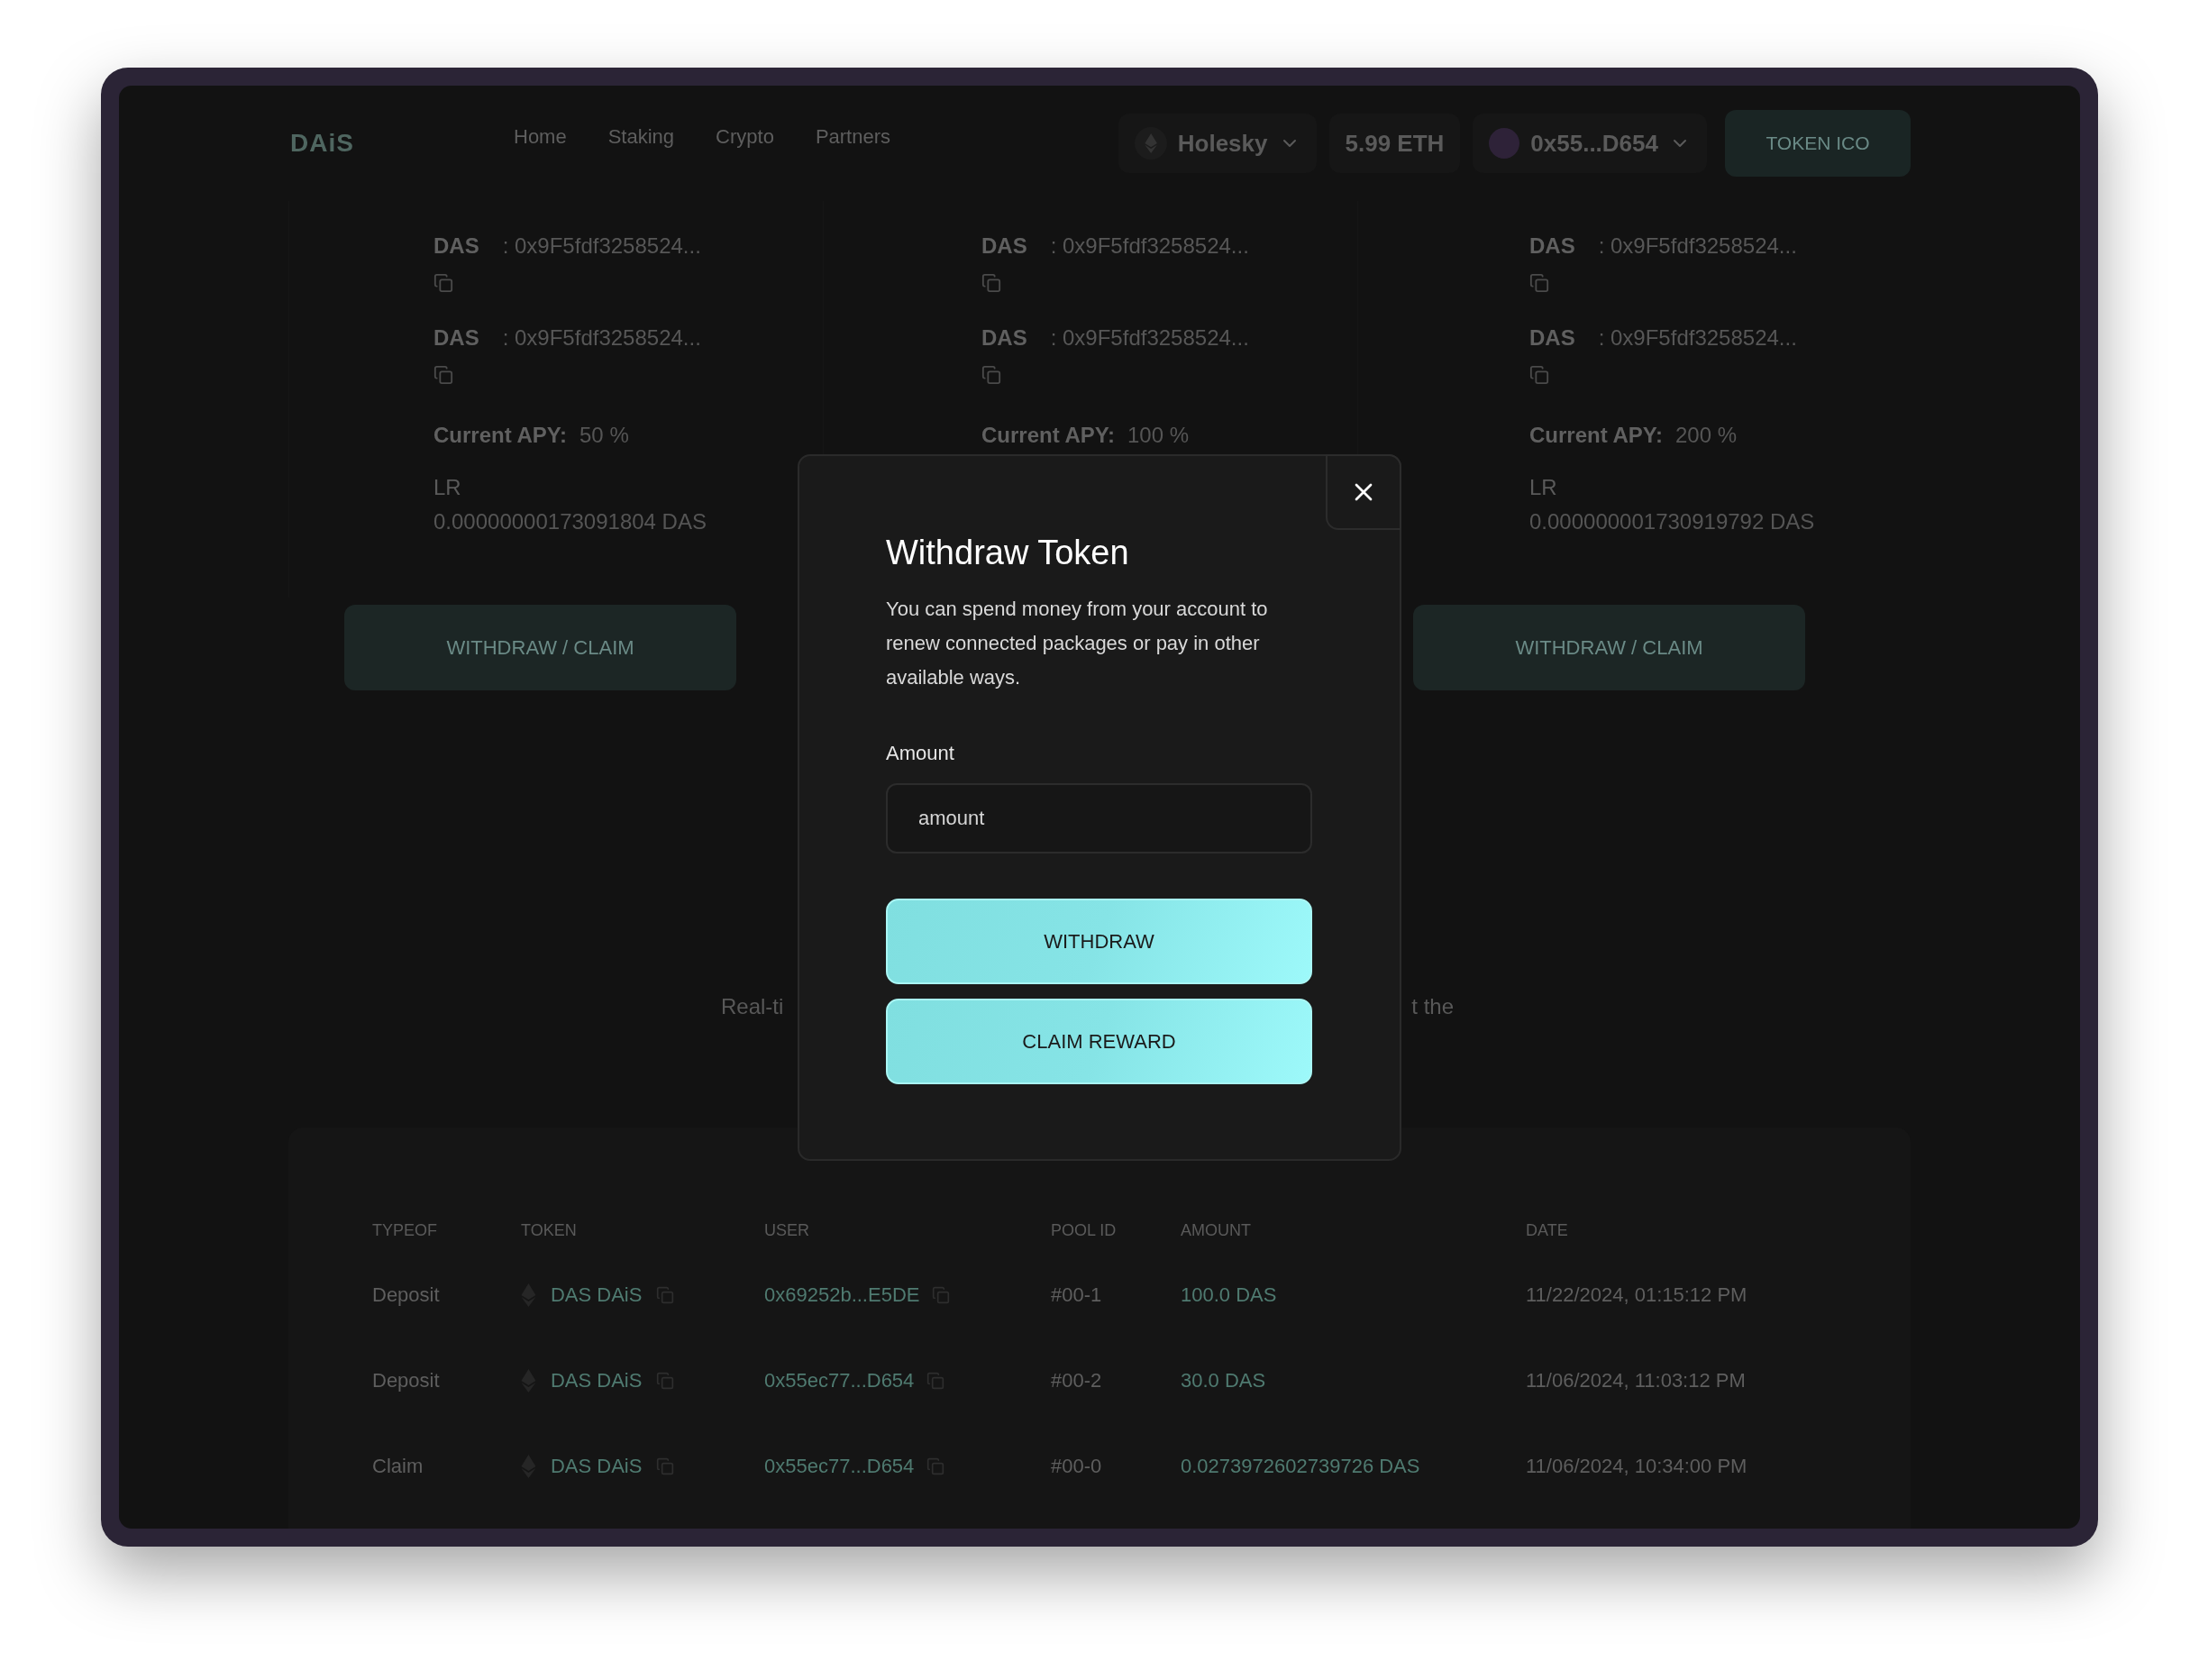  Describe the element at coordinates (1229, 1295) in the screenshot. I see `amount-cell: 100.0 DAS` at that location.